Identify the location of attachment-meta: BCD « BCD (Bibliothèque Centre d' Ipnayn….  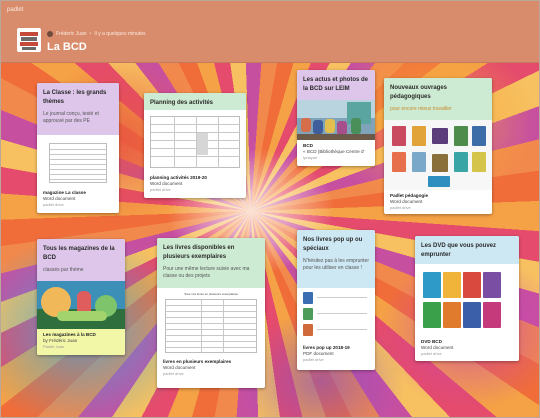
(336, 150).